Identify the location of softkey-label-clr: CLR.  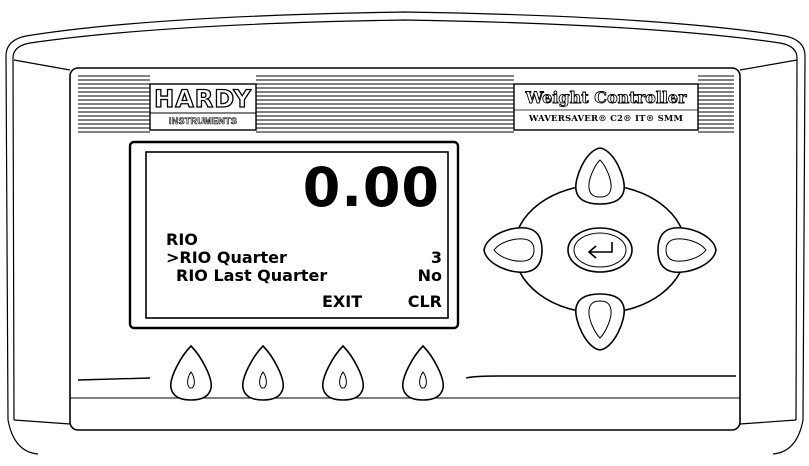
(424, 301).